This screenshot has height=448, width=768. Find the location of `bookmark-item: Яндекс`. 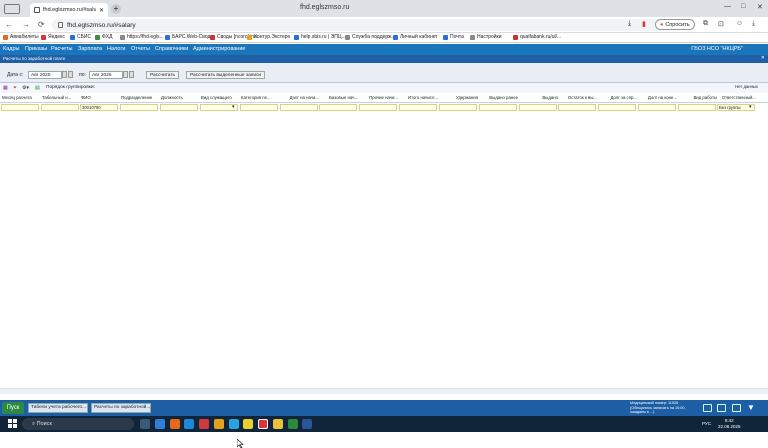

bookmark-item: Яндекс is located at coordinates (53, 37).